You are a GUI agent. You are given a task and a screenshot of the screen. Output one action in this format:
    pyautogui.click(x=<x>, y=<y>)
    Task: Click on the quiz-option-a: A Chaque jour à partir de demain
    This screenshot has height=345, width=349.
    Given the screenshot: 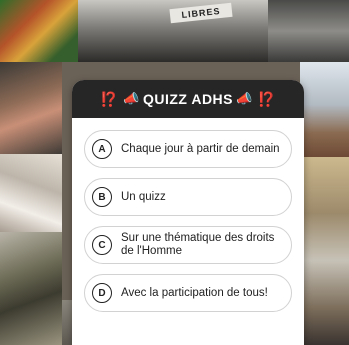 What is the action you would take?
    pyautogui.click(x=188, y=149)
    